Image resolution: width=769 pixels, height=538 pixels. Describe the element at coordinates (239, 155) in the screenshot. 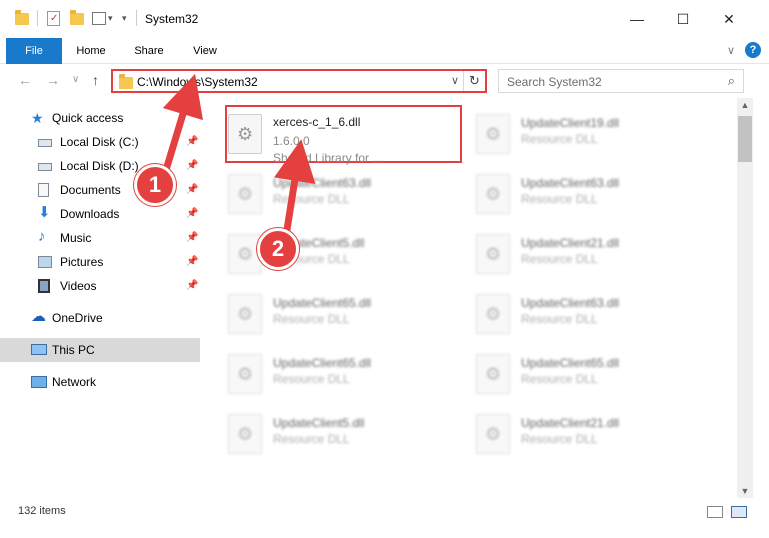

I see `annotation-arrows` at that location.